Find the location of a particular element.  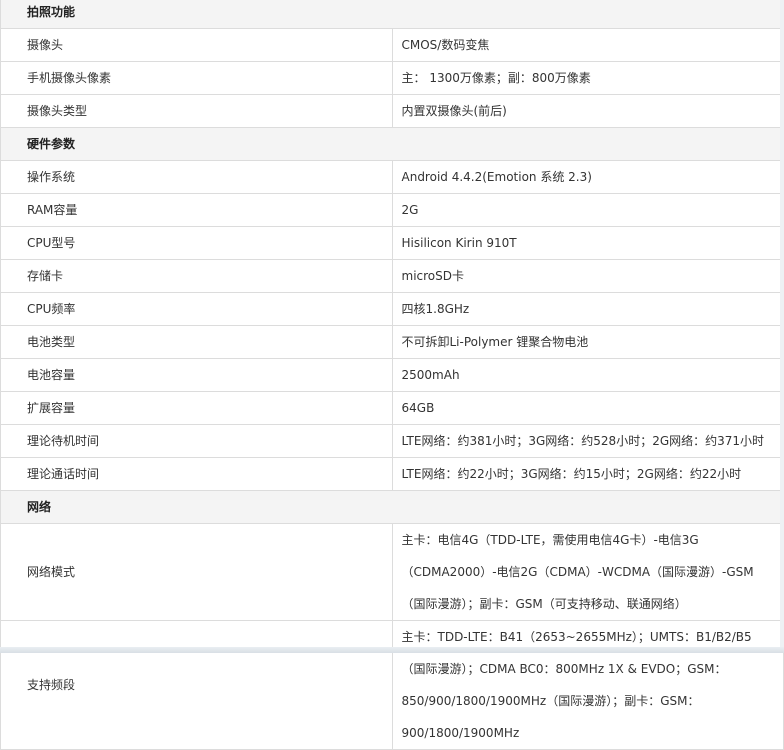

spec-value: 64GB is located at coordinates (587, 408).